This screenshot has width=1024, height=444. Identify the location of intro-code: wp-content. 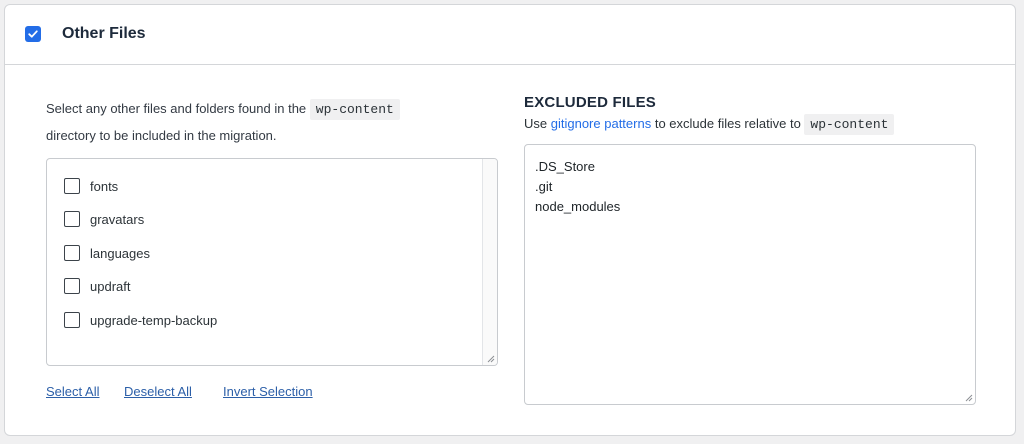
(354, 109).